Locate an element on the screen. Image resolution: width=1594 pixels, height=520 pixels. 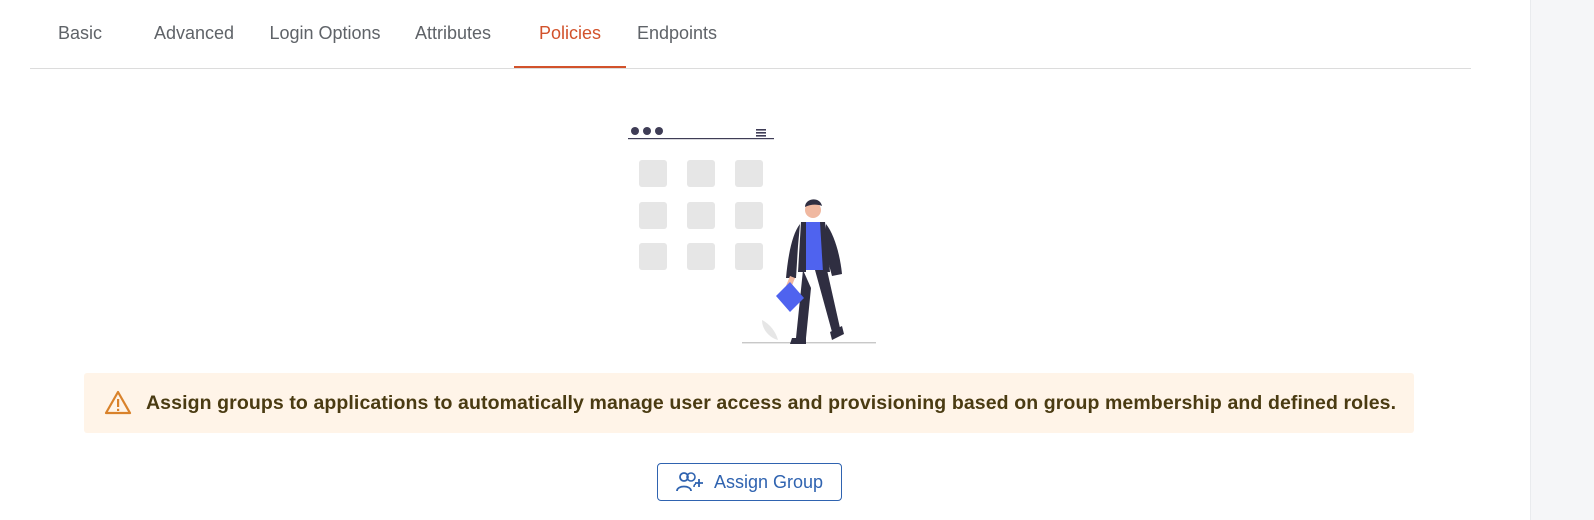
tab-policies: Policies is located at coordinates (570, 34).